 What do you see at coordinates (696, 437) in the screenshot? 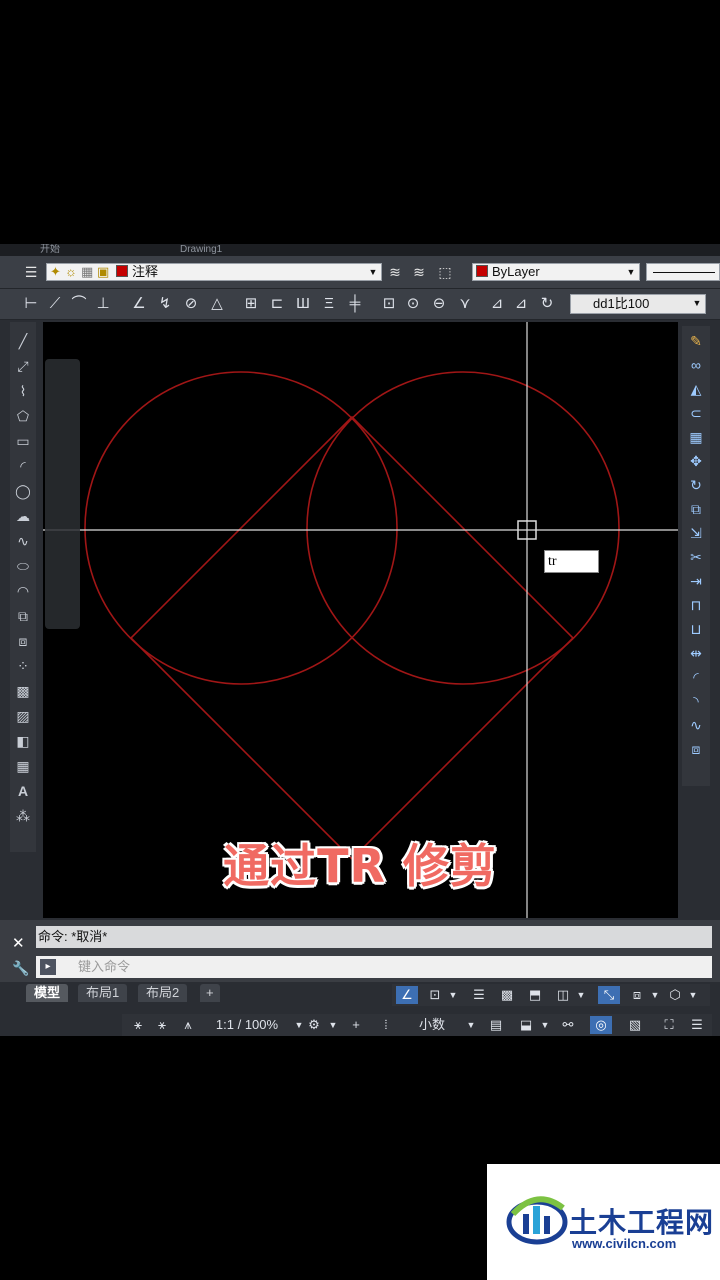
I see `array-icon: ▦` at bounding box center [696, 437].